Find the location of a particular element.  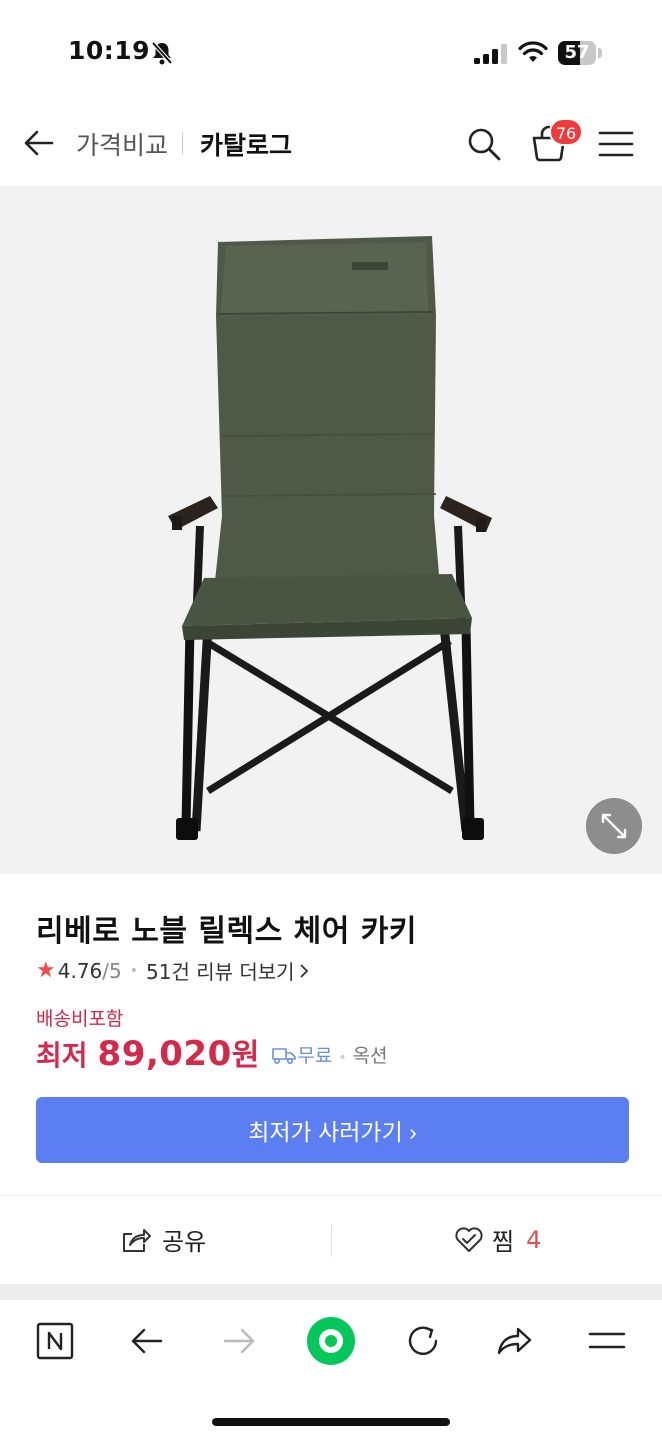

top-navigation: 가격비교 카탈로그 76 is located at coordinates (331, 143).